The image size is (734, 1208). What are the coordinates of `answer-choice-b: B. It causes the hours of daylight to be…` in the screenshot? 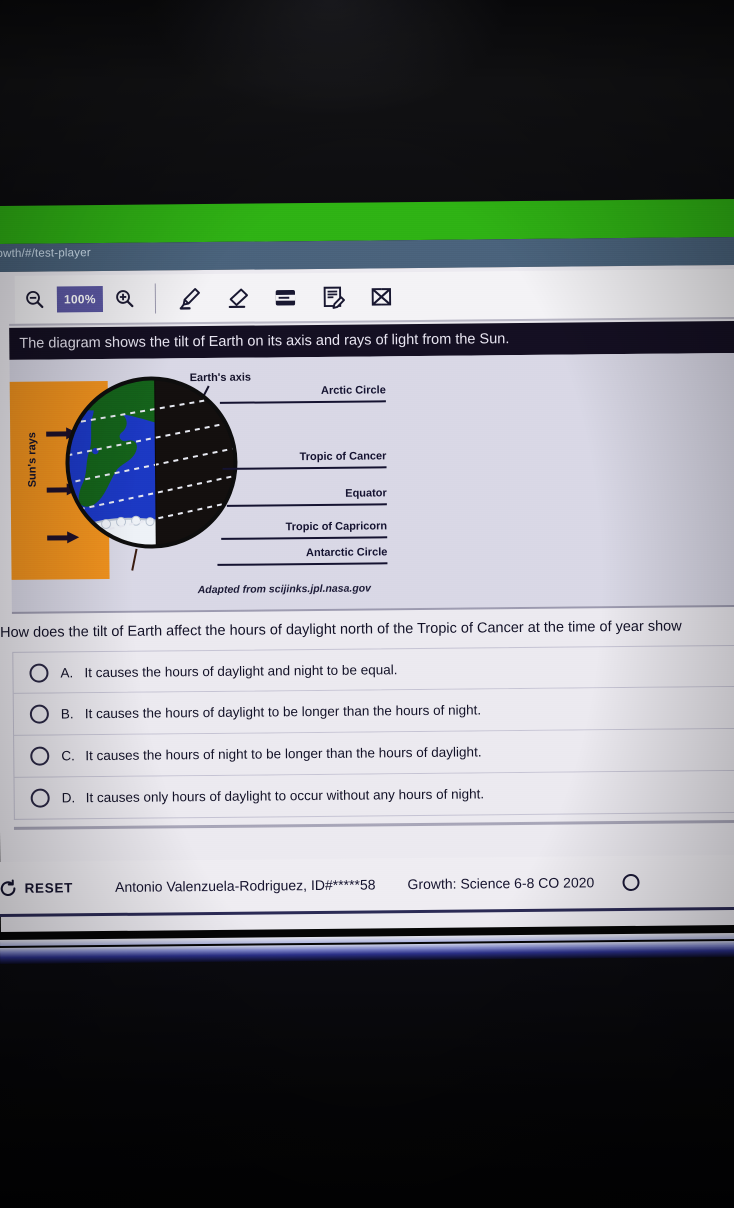 It's located at (373, 711).